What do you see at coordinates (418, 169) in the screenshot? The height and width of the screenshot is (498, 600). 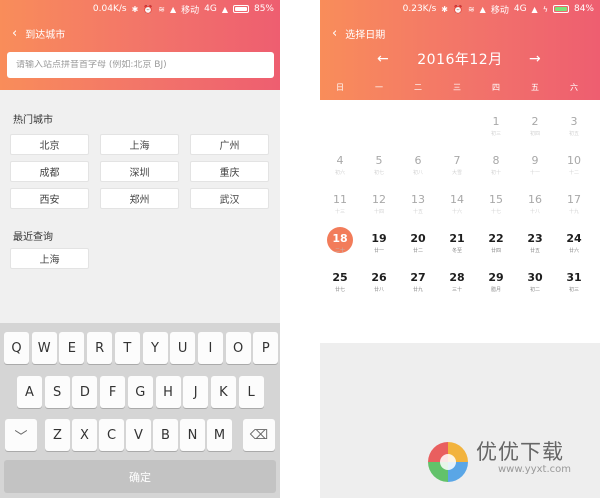 I see `calendar-day: 6 初八` at bounding box center [418, 169].